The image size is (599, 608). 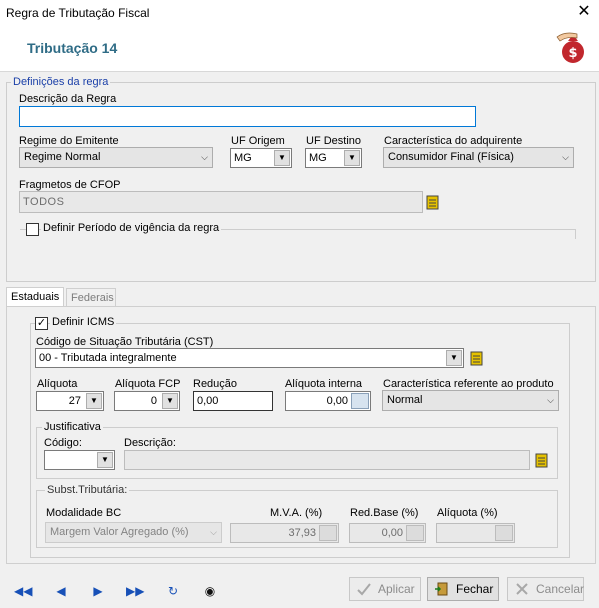 What do you see at coordinates (392, 533) in the screenshot?
I see `red-base-value: 0,00` at bounding box center [392, 533].